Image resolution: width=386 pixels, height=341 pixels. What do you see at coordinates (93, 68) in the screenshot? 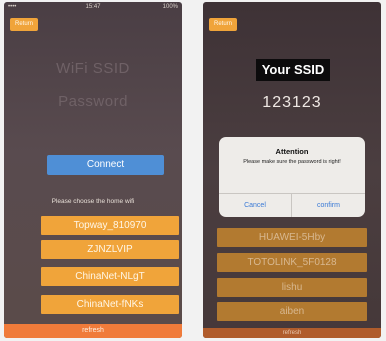
I see `ssid-input: WiFi SSID` at bounding box center [93, 68].